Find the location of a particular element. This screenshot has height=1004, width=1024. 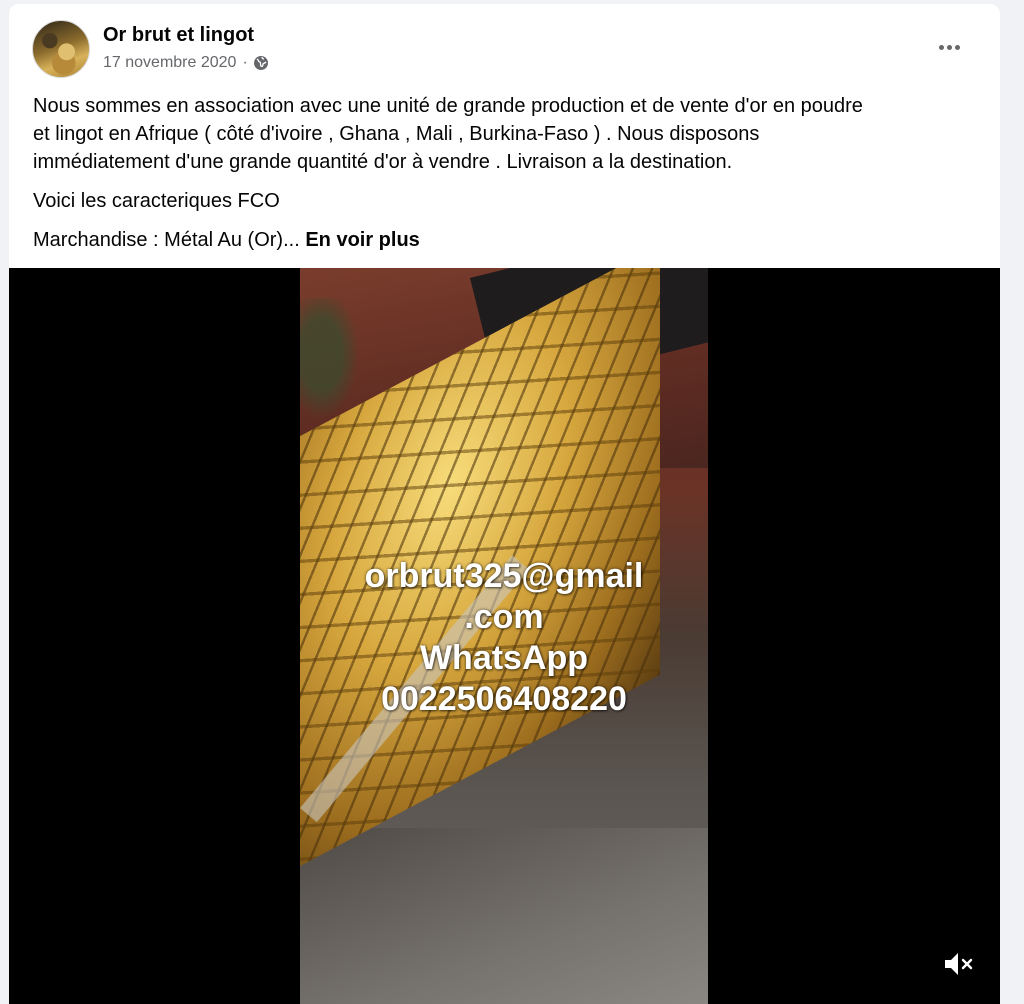

post-header: Or brut et lingot 17 novembre 2020 · is located at coordinates (504, 41).